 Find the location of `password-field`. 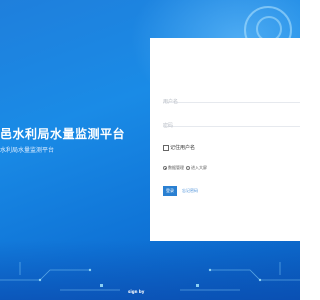

password-field is located at coordinates (231, 122).